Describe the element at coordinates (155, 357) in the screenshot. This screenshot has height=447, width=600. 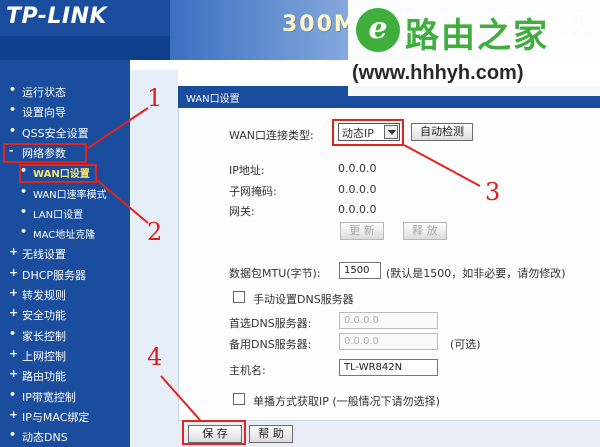
I see `annotation-number-4: 4` at that location.